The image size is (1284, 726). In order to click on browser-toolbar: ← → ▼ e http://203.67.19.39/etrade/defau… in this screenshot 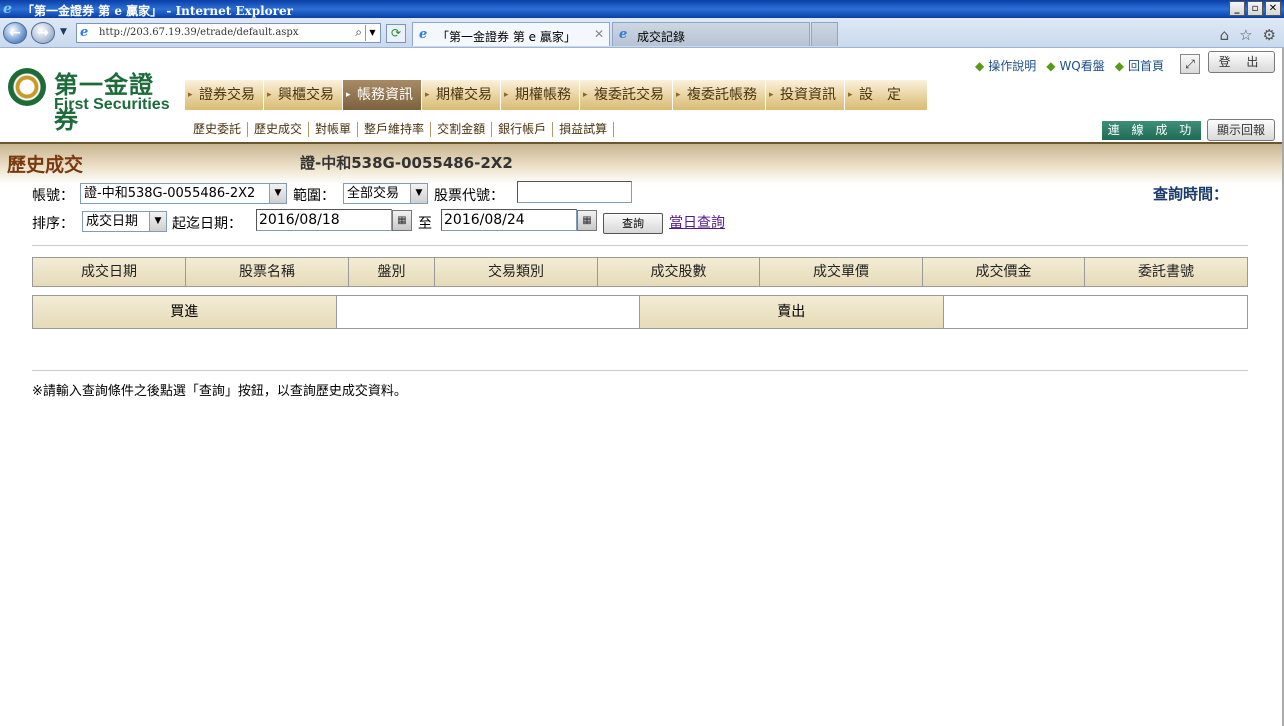, I will do `click(642, 33)`.